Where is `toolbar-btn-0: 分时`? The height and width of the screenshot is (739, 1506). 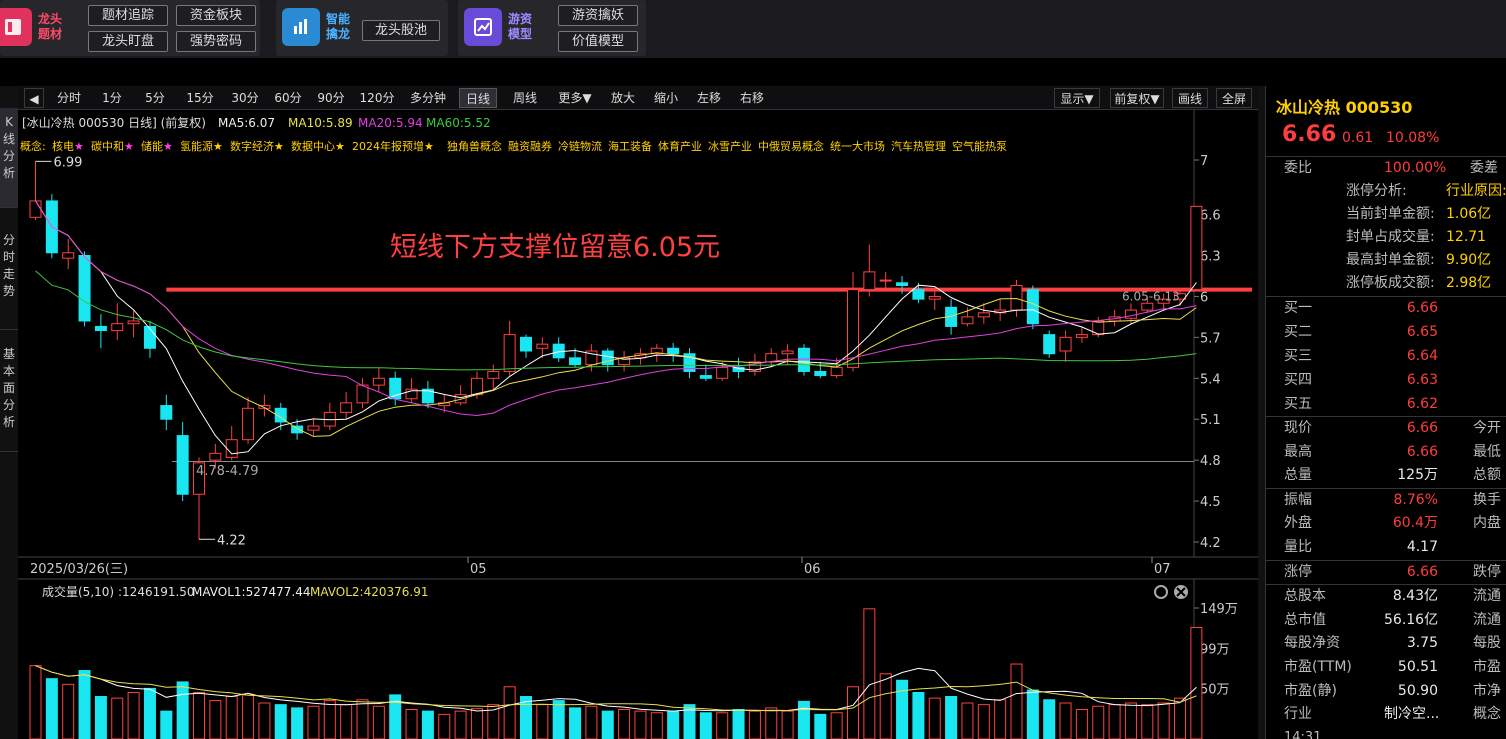
toolbar-btn-0: 分时 is located at coordinates (69, 98).